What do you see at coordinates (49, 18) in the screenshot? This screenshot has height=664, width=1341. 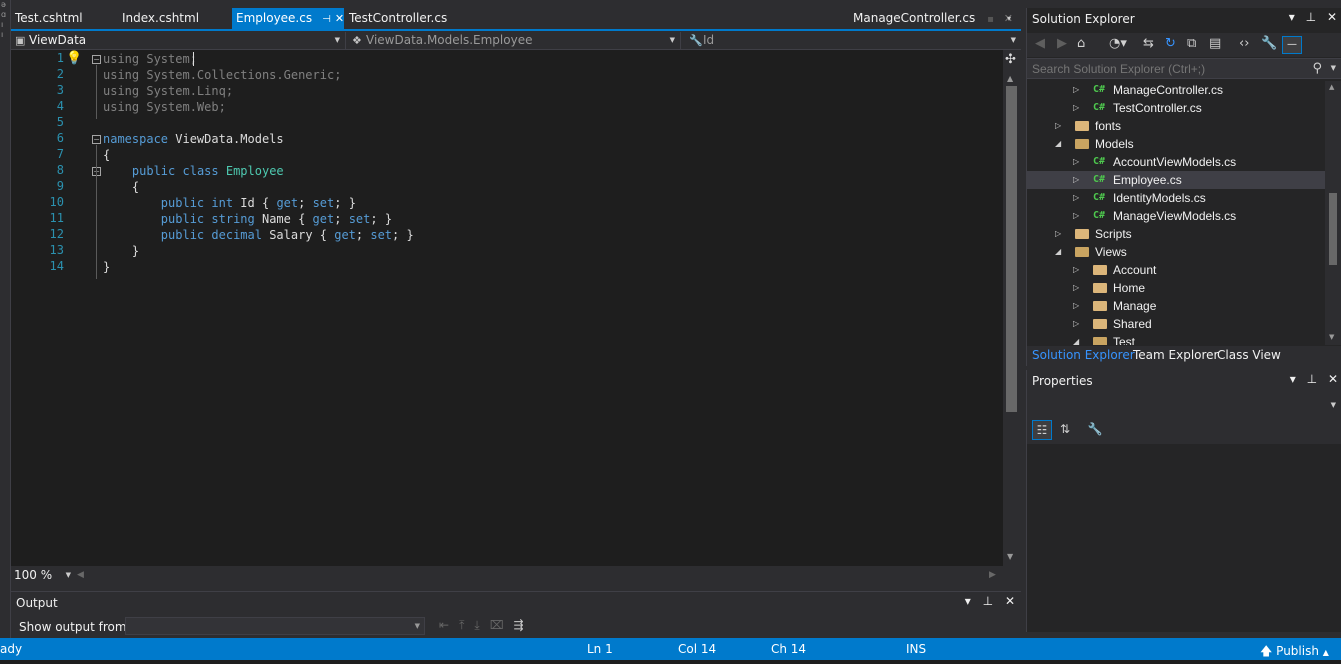 I see `tab-test-cshtml: Test.cshtml` at bounding box center [49, 18].